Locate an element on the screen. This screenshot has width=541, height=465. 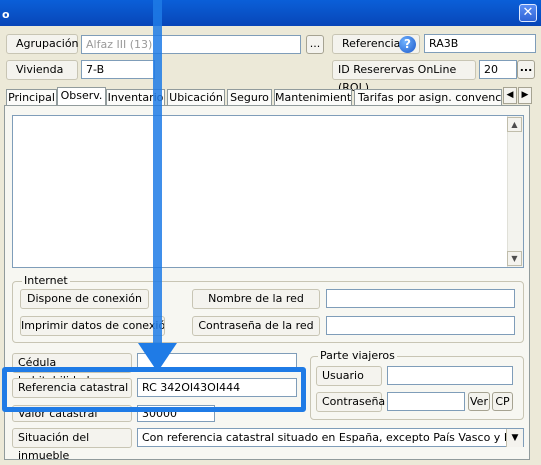
tab-ubicacion: Ubicación is located at coordinates (196, 97).